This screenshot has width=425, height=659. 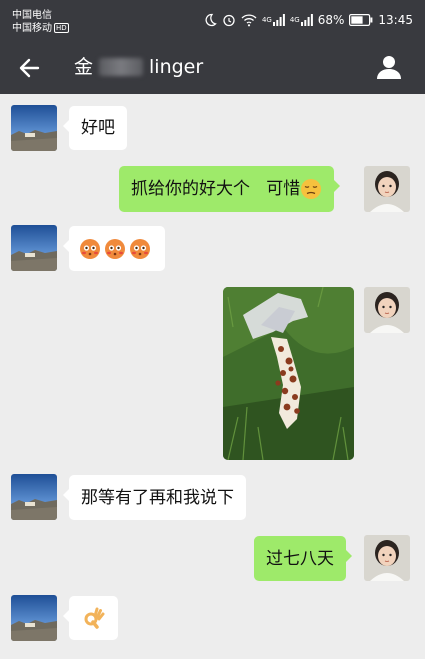 I want to click on chat-info-button, so click(x=389, y=67).